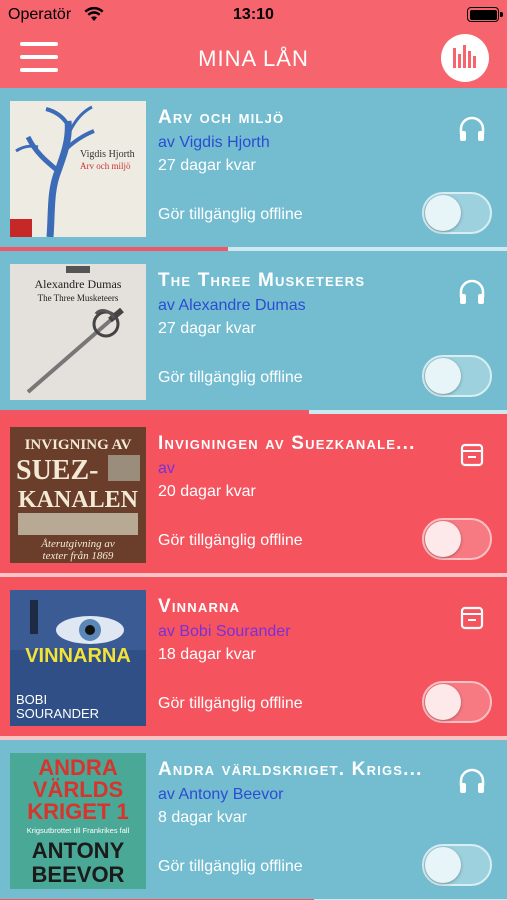 This screenshot has width=507, height=900. What do you see at coordinates (253, 44) in the screenshot?
I see `header-bar: Operatör 13:10 MINA LÅN` at bounding box center [253, 44].